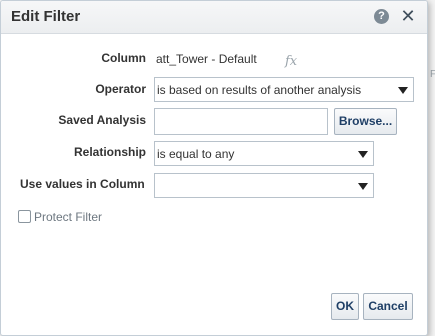 The height and width of the screenshot is (336, 435). What do you see at coordinates (120, 89) in the screenshot?
I see `operator-label: Operator` at bounding box center [120, 89].